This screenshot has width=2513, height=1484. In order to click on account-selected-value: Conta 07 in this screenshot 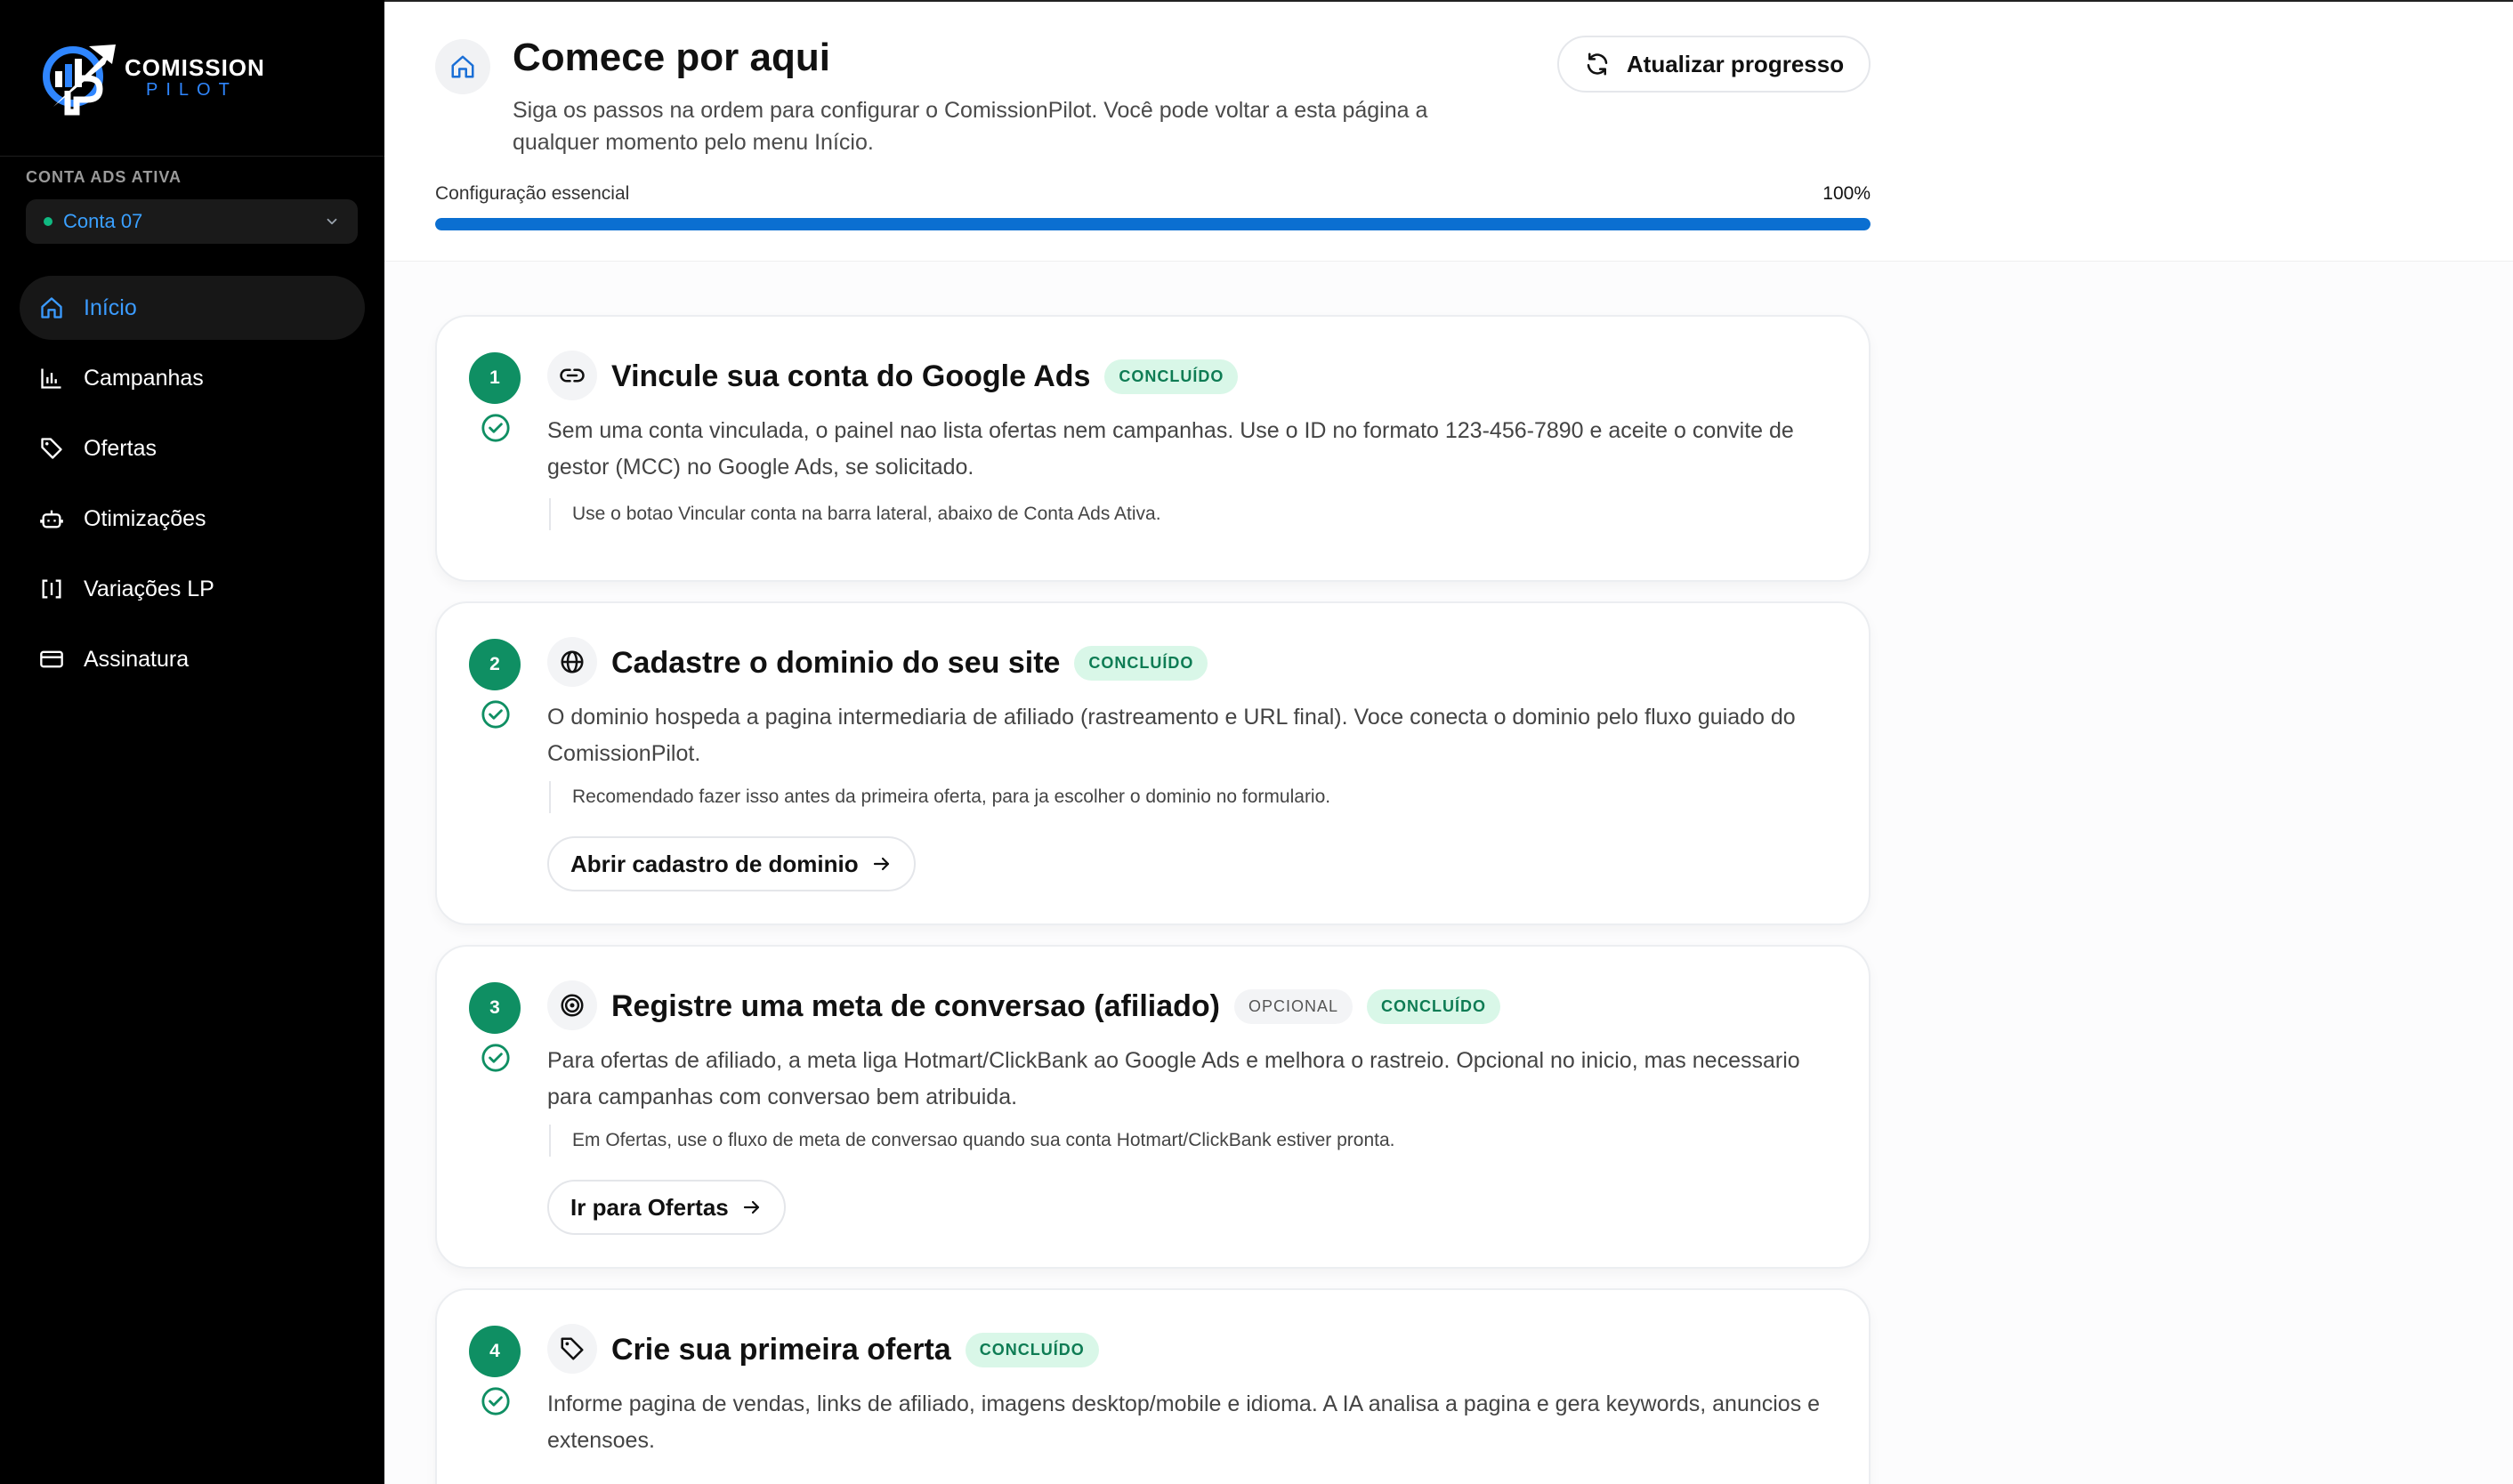, I will do `click(103, 221)`.